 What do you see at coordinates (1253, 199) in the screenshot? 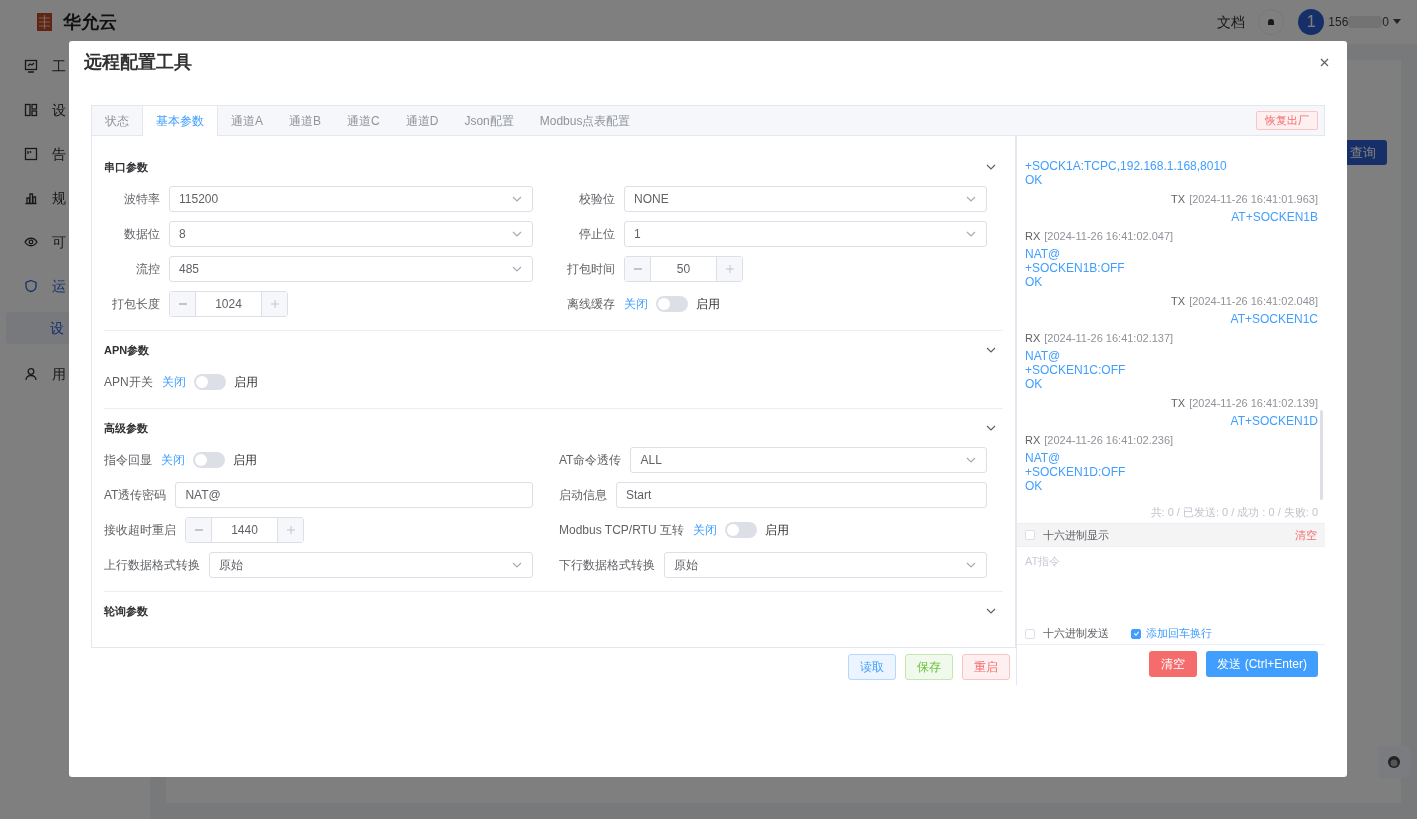
I see `timestamp: [2024-11-26 16:41:01.963]` at bounding box center [1253, 199].